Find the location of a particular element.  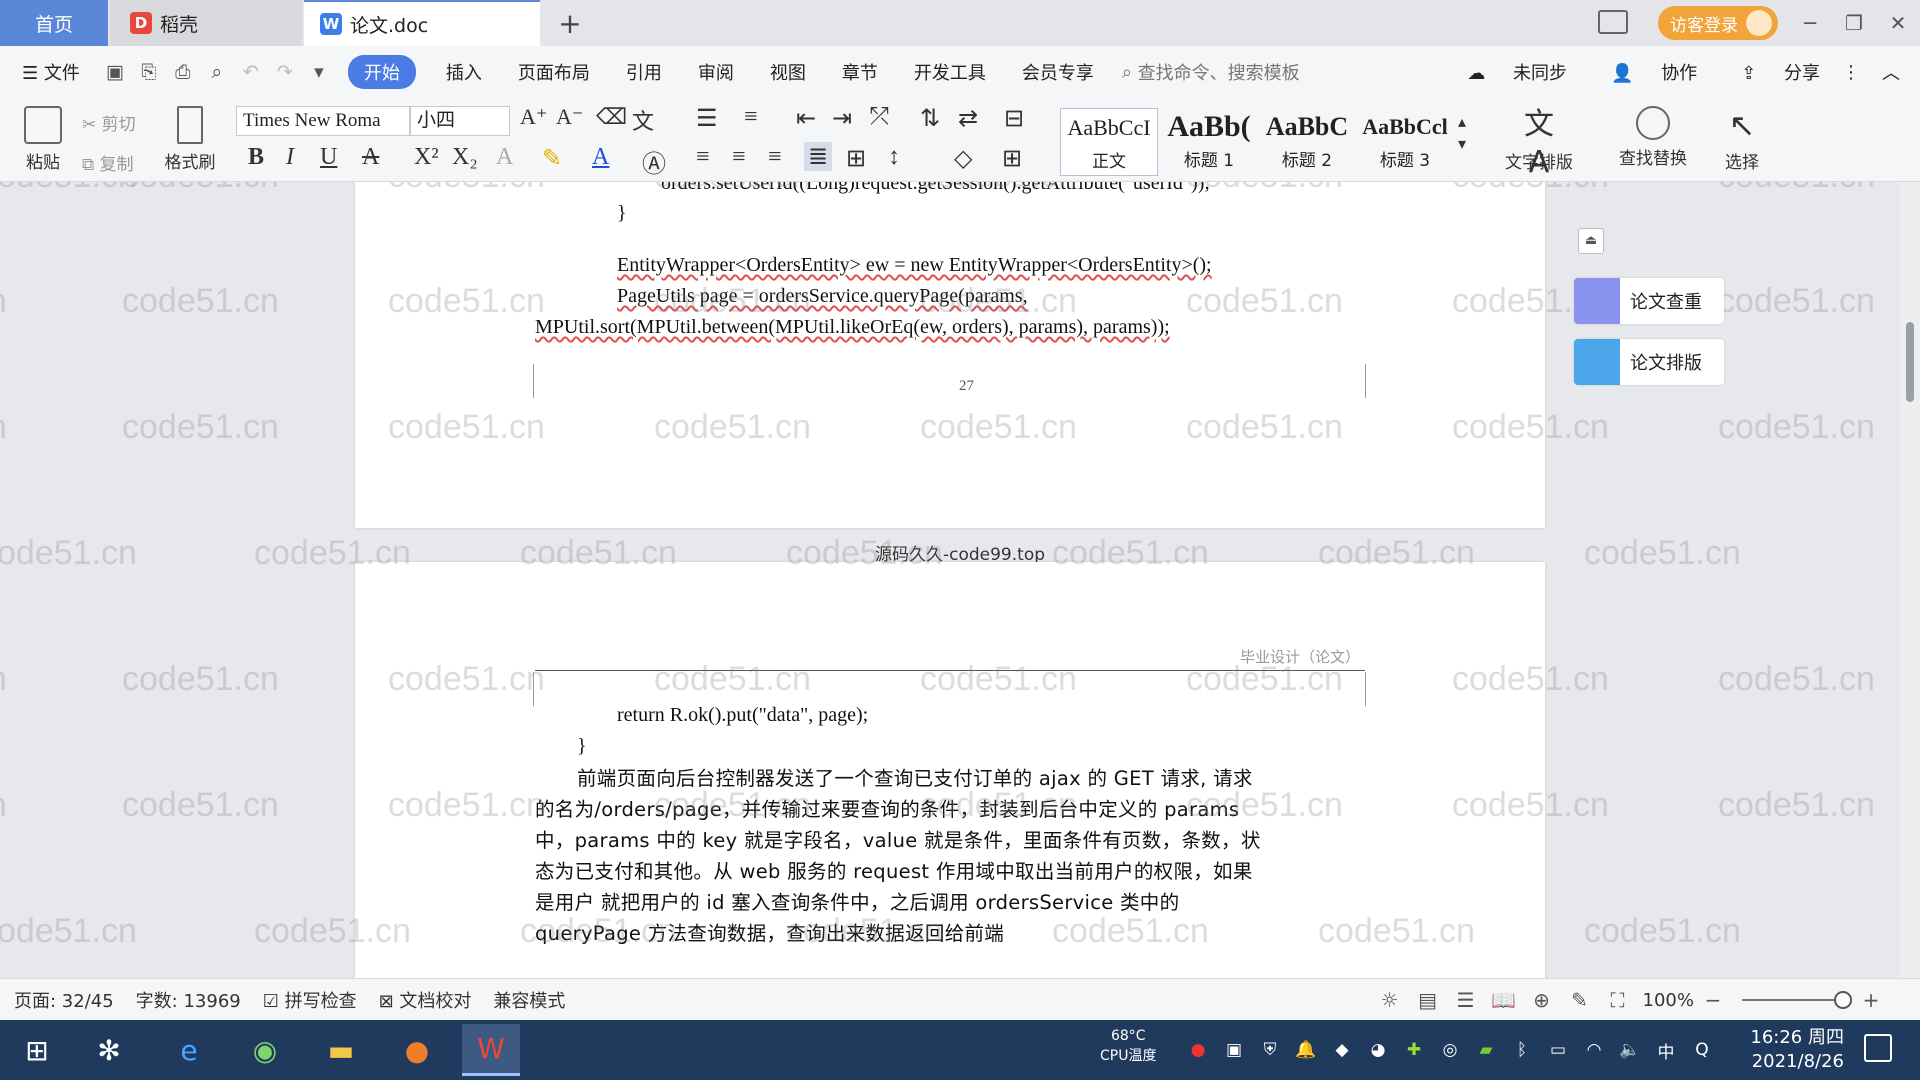

proofread-button: ⊠ 文档校对 is located at coordinates (425, 1000).